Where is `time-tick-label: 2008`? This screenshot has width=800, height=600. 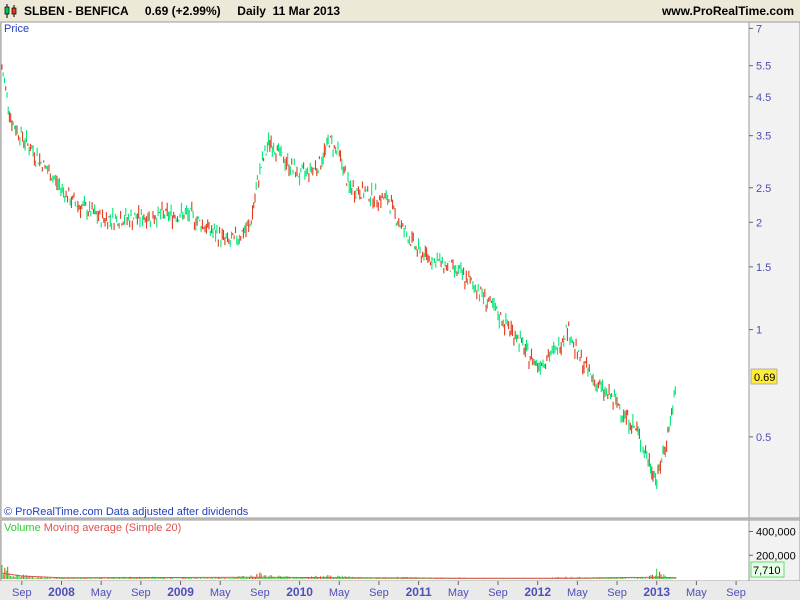
time-tick-label: 2008 is located at coordinates (61, 592).